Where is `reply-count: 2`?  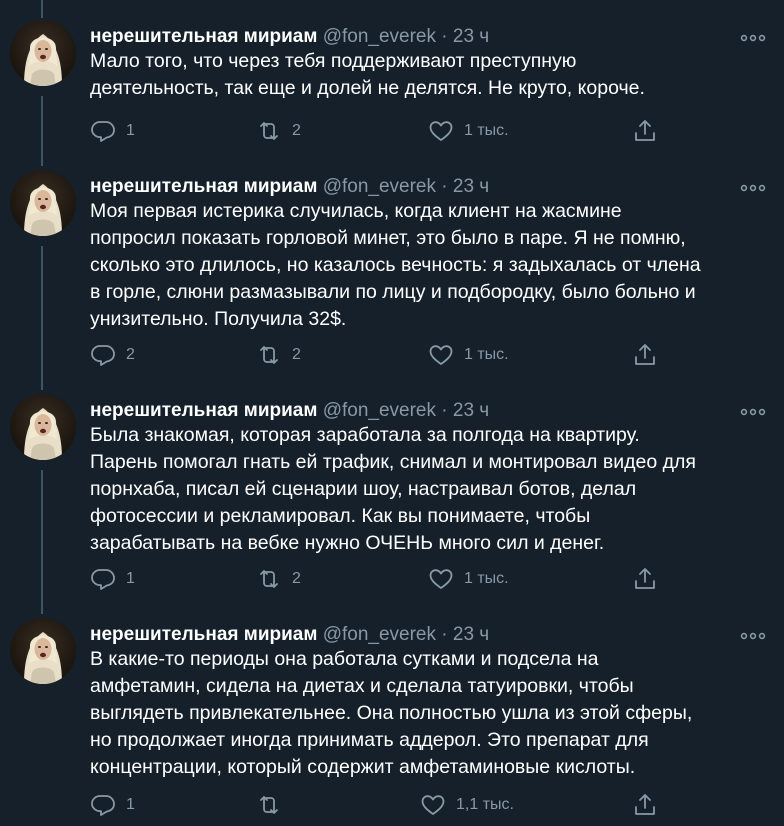 reply-count: 2 is located at coordinates (130, 354).